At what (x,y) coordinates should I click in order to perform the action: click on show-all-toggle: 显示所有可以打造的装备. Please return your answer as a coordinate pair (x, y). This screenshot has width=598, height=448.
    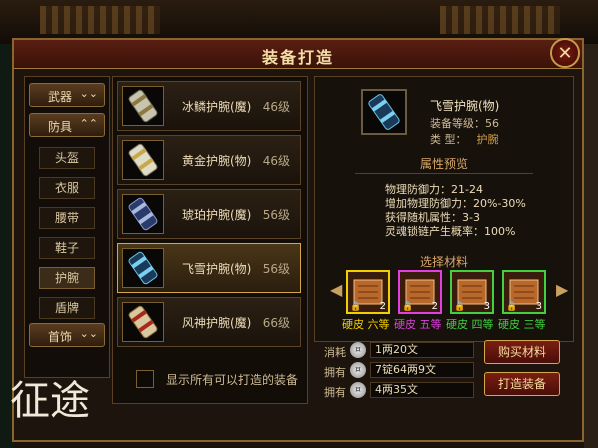
    Looking at the image, I should click on (221, 379).